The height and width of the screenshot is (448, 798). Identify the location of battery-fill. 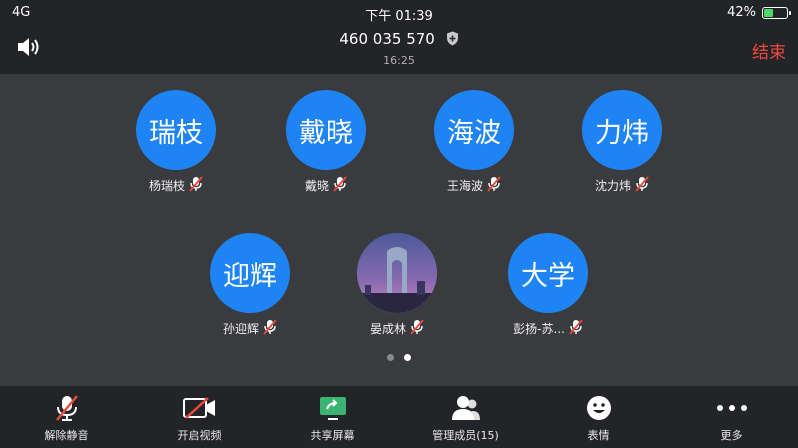
(768, 12).